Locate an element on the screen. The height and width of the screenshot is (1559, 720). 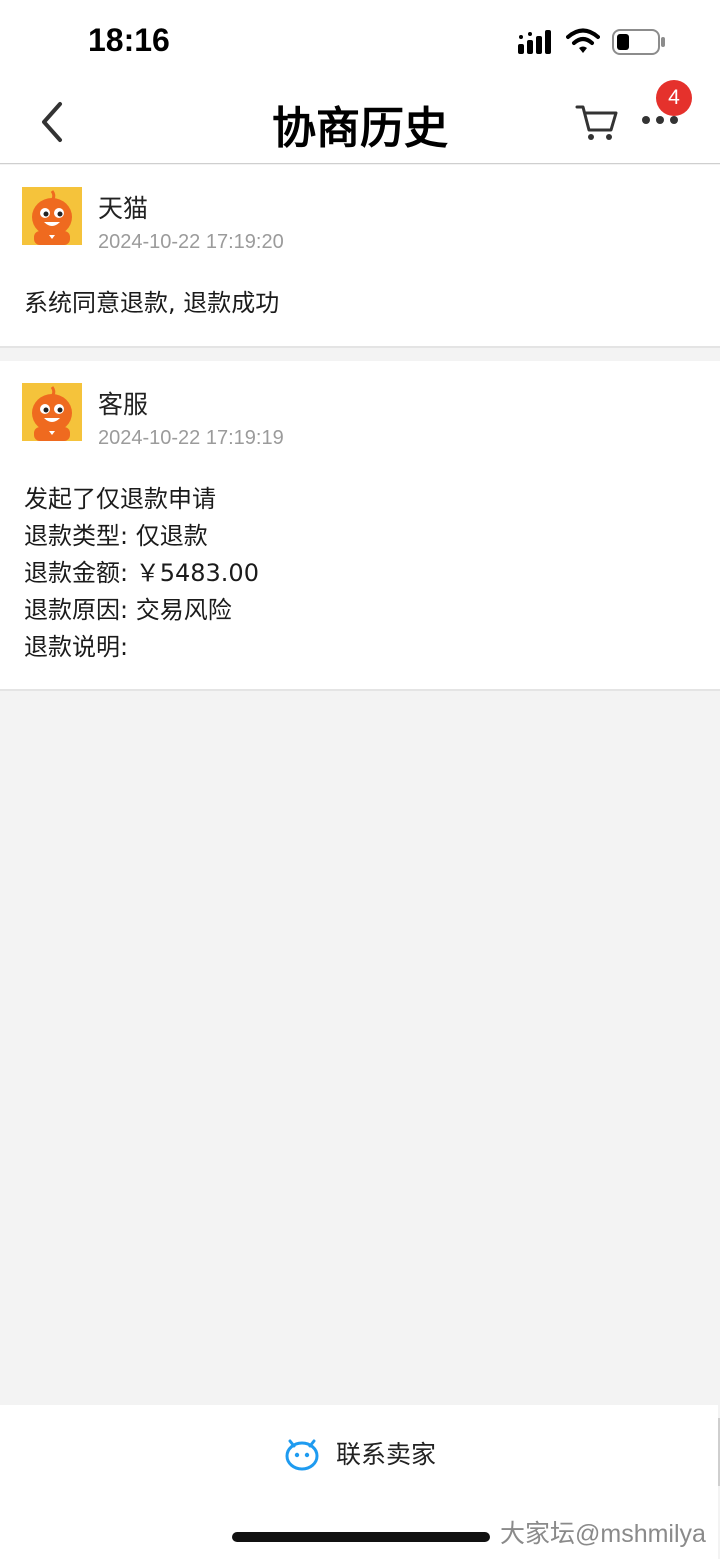
watermark: 大家坛@mshmilya is located at coordinates (603, 1534).